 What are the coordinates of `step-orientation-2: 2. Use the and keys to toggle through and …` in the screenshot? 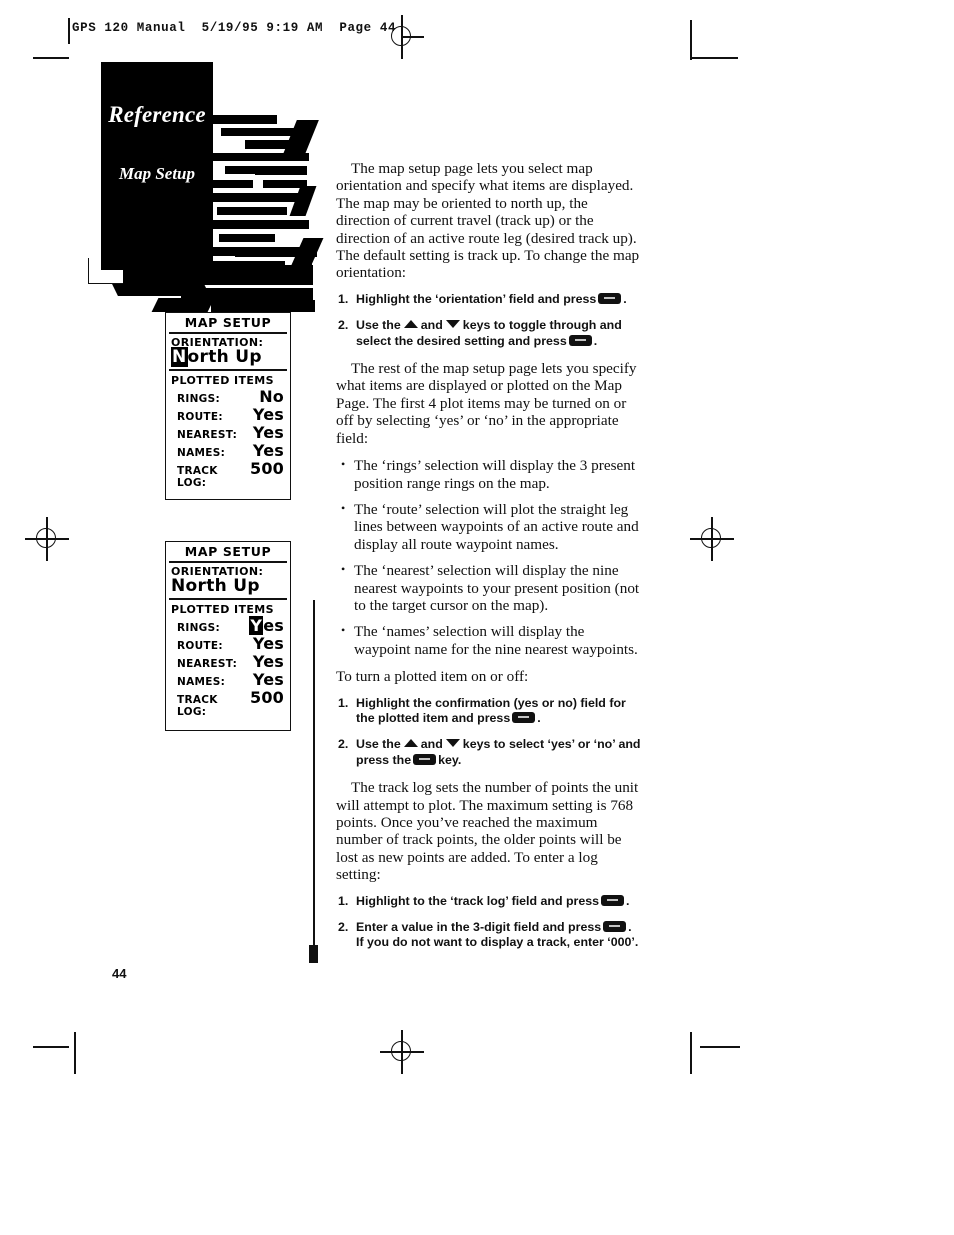 It's located at (489, 333).